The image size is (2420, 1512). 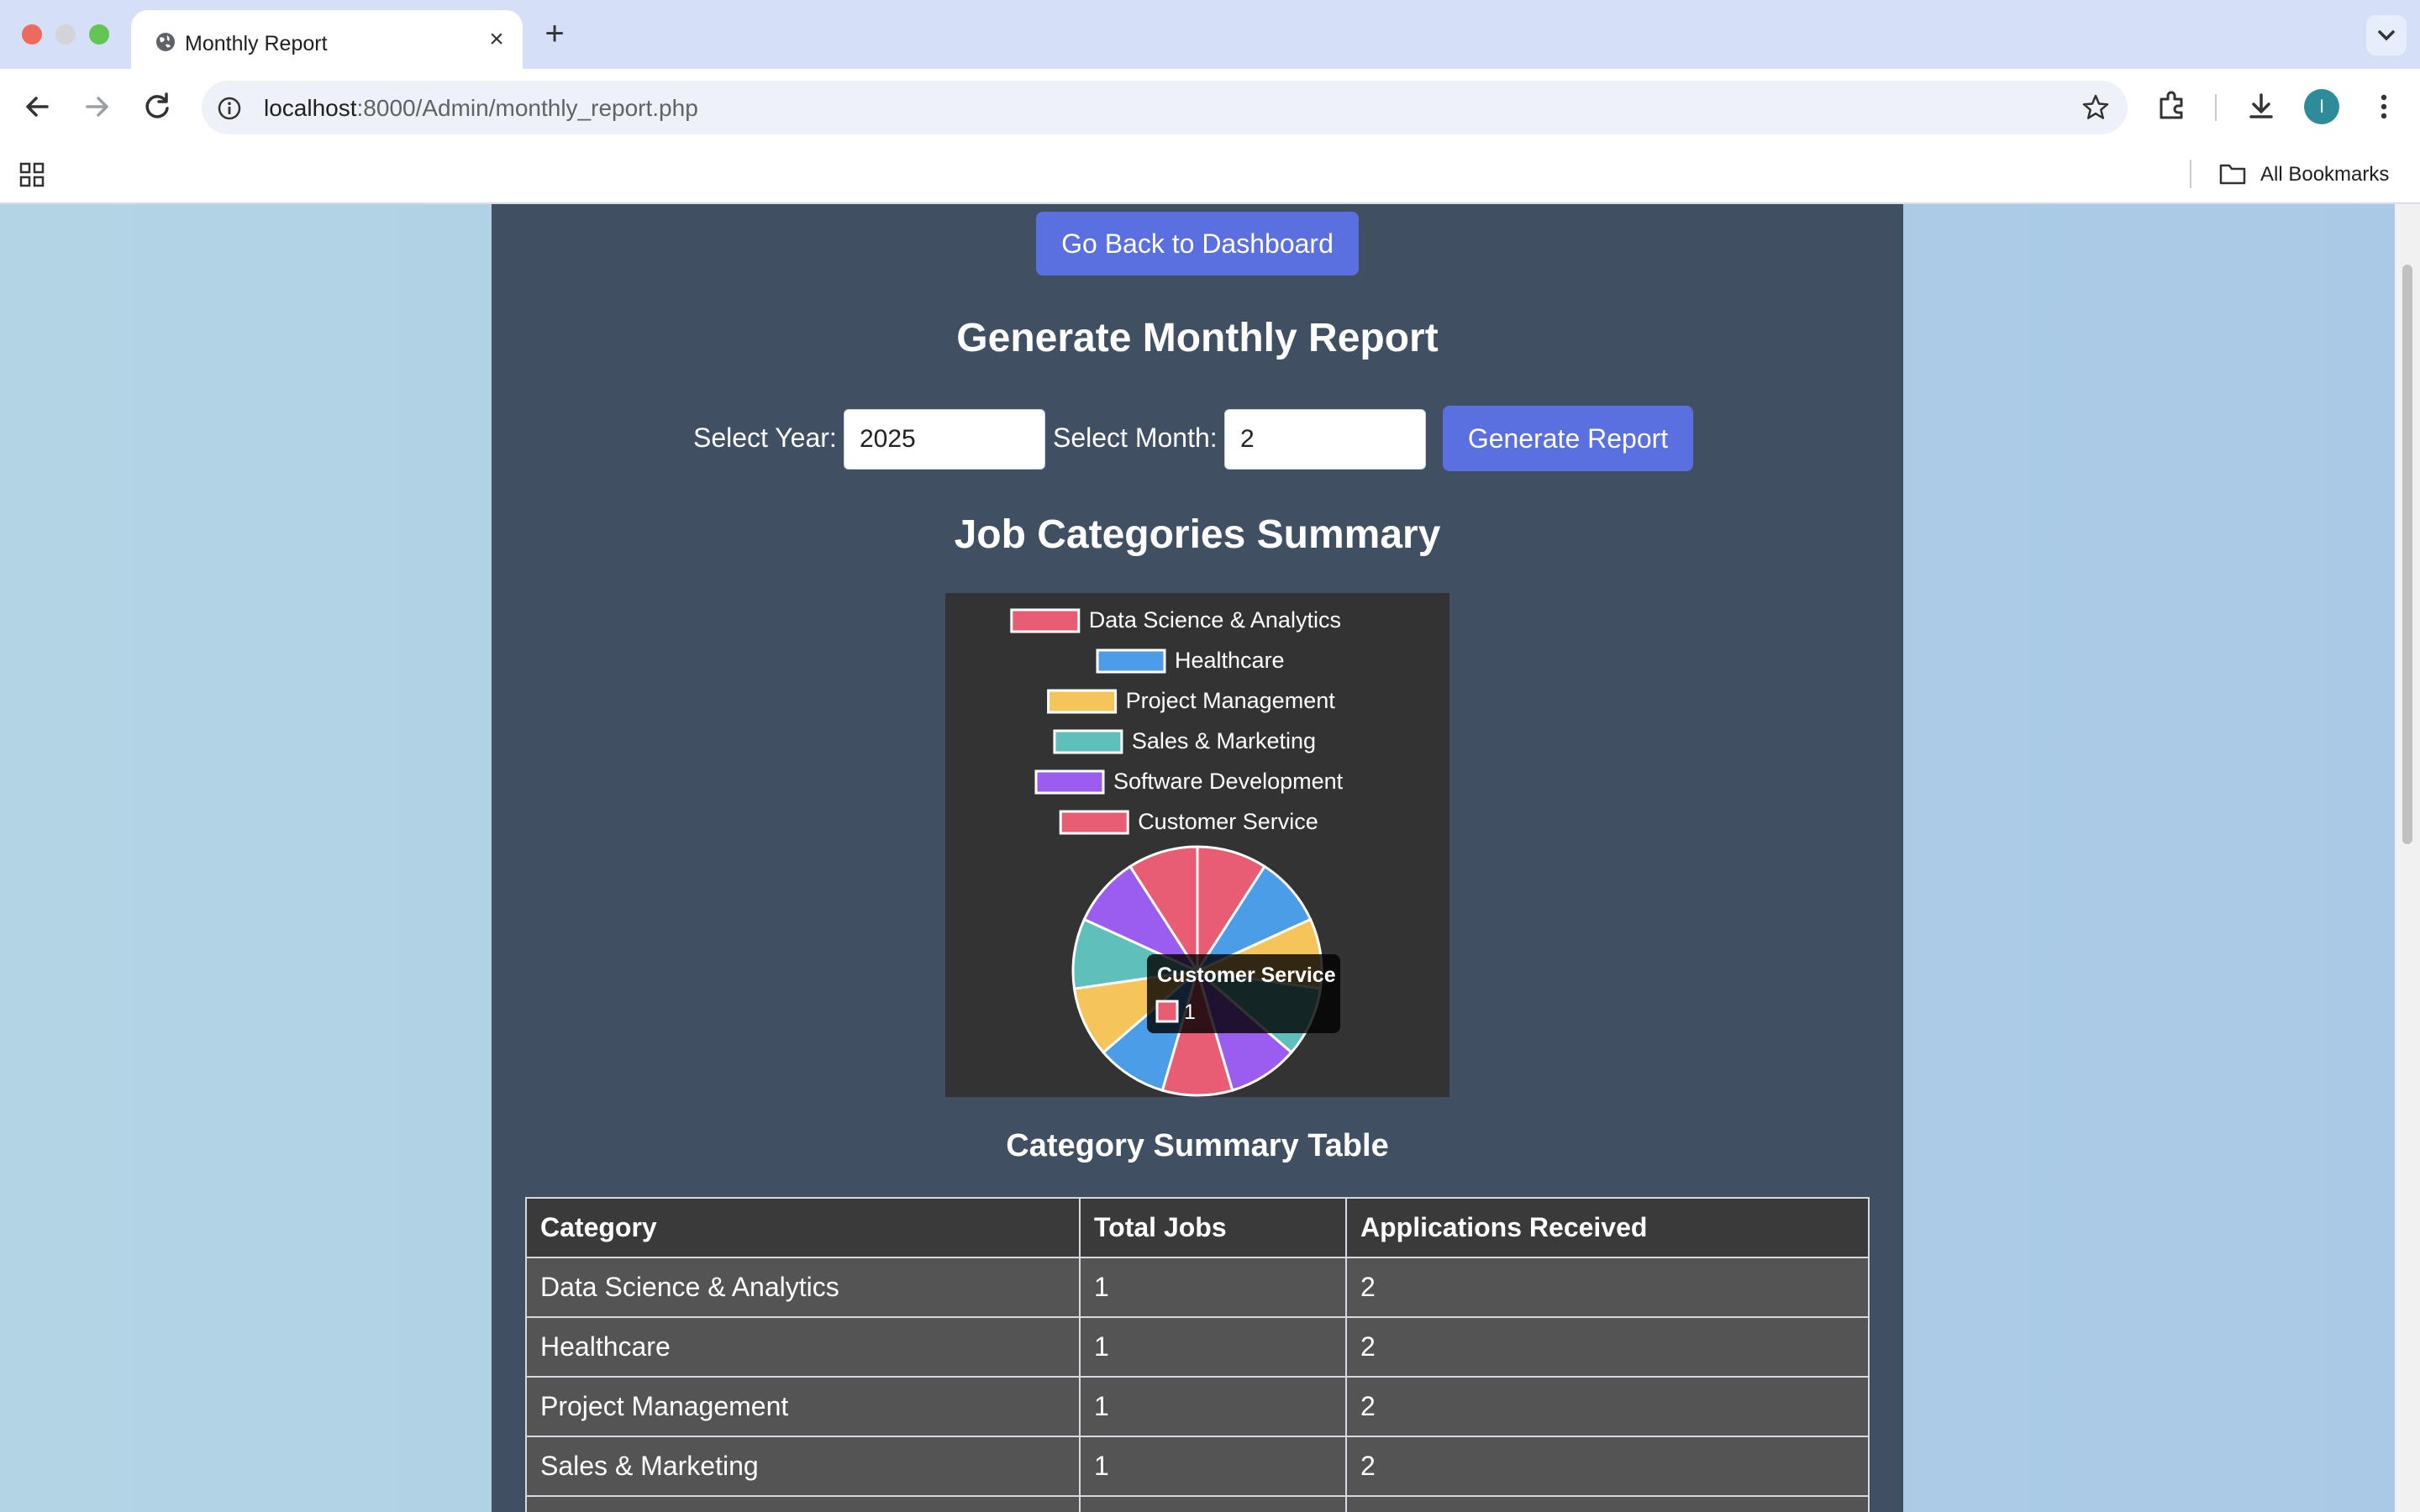 What do you see at coordinates (65, 34) in the screenshot?
I see `window-minimize-button` at bounding box center [65, 34].